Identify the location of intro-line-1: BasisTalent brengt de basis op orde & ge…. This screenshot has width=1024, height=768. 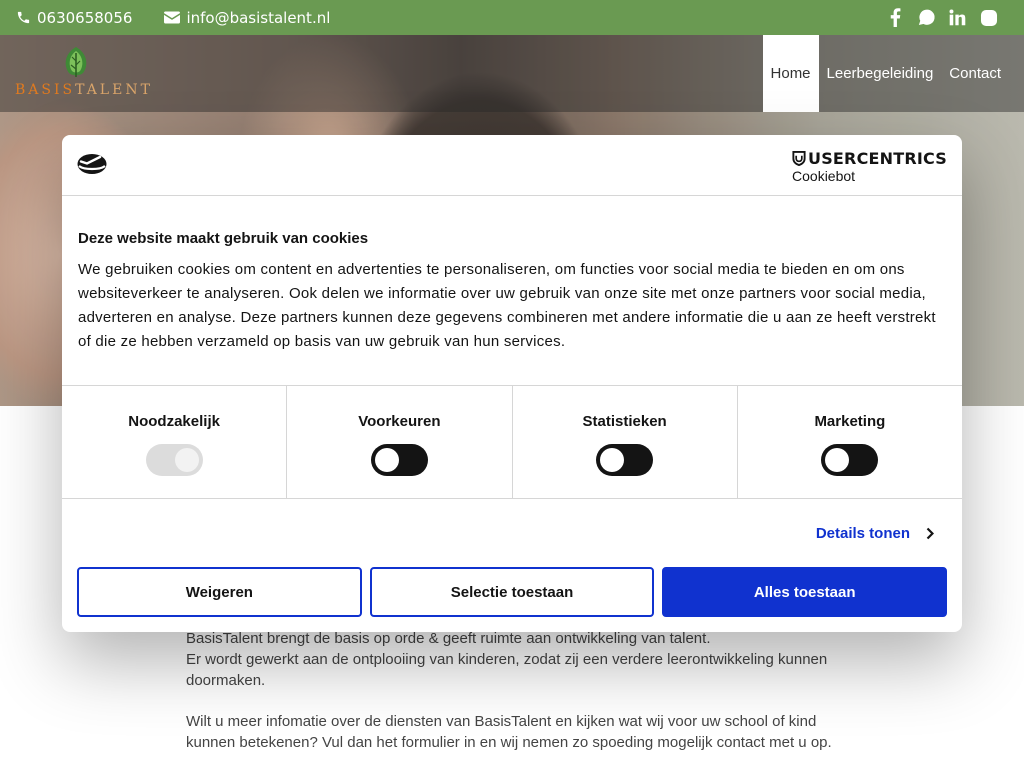
(448, 638).